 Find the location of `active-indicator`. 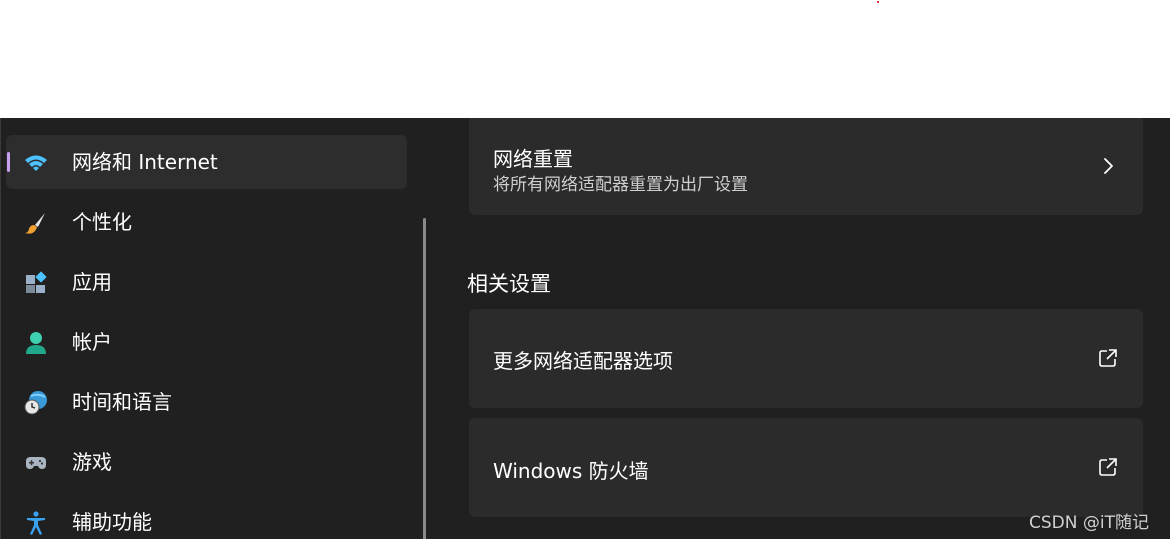

active-indicator is located at coordinates (8, 162).